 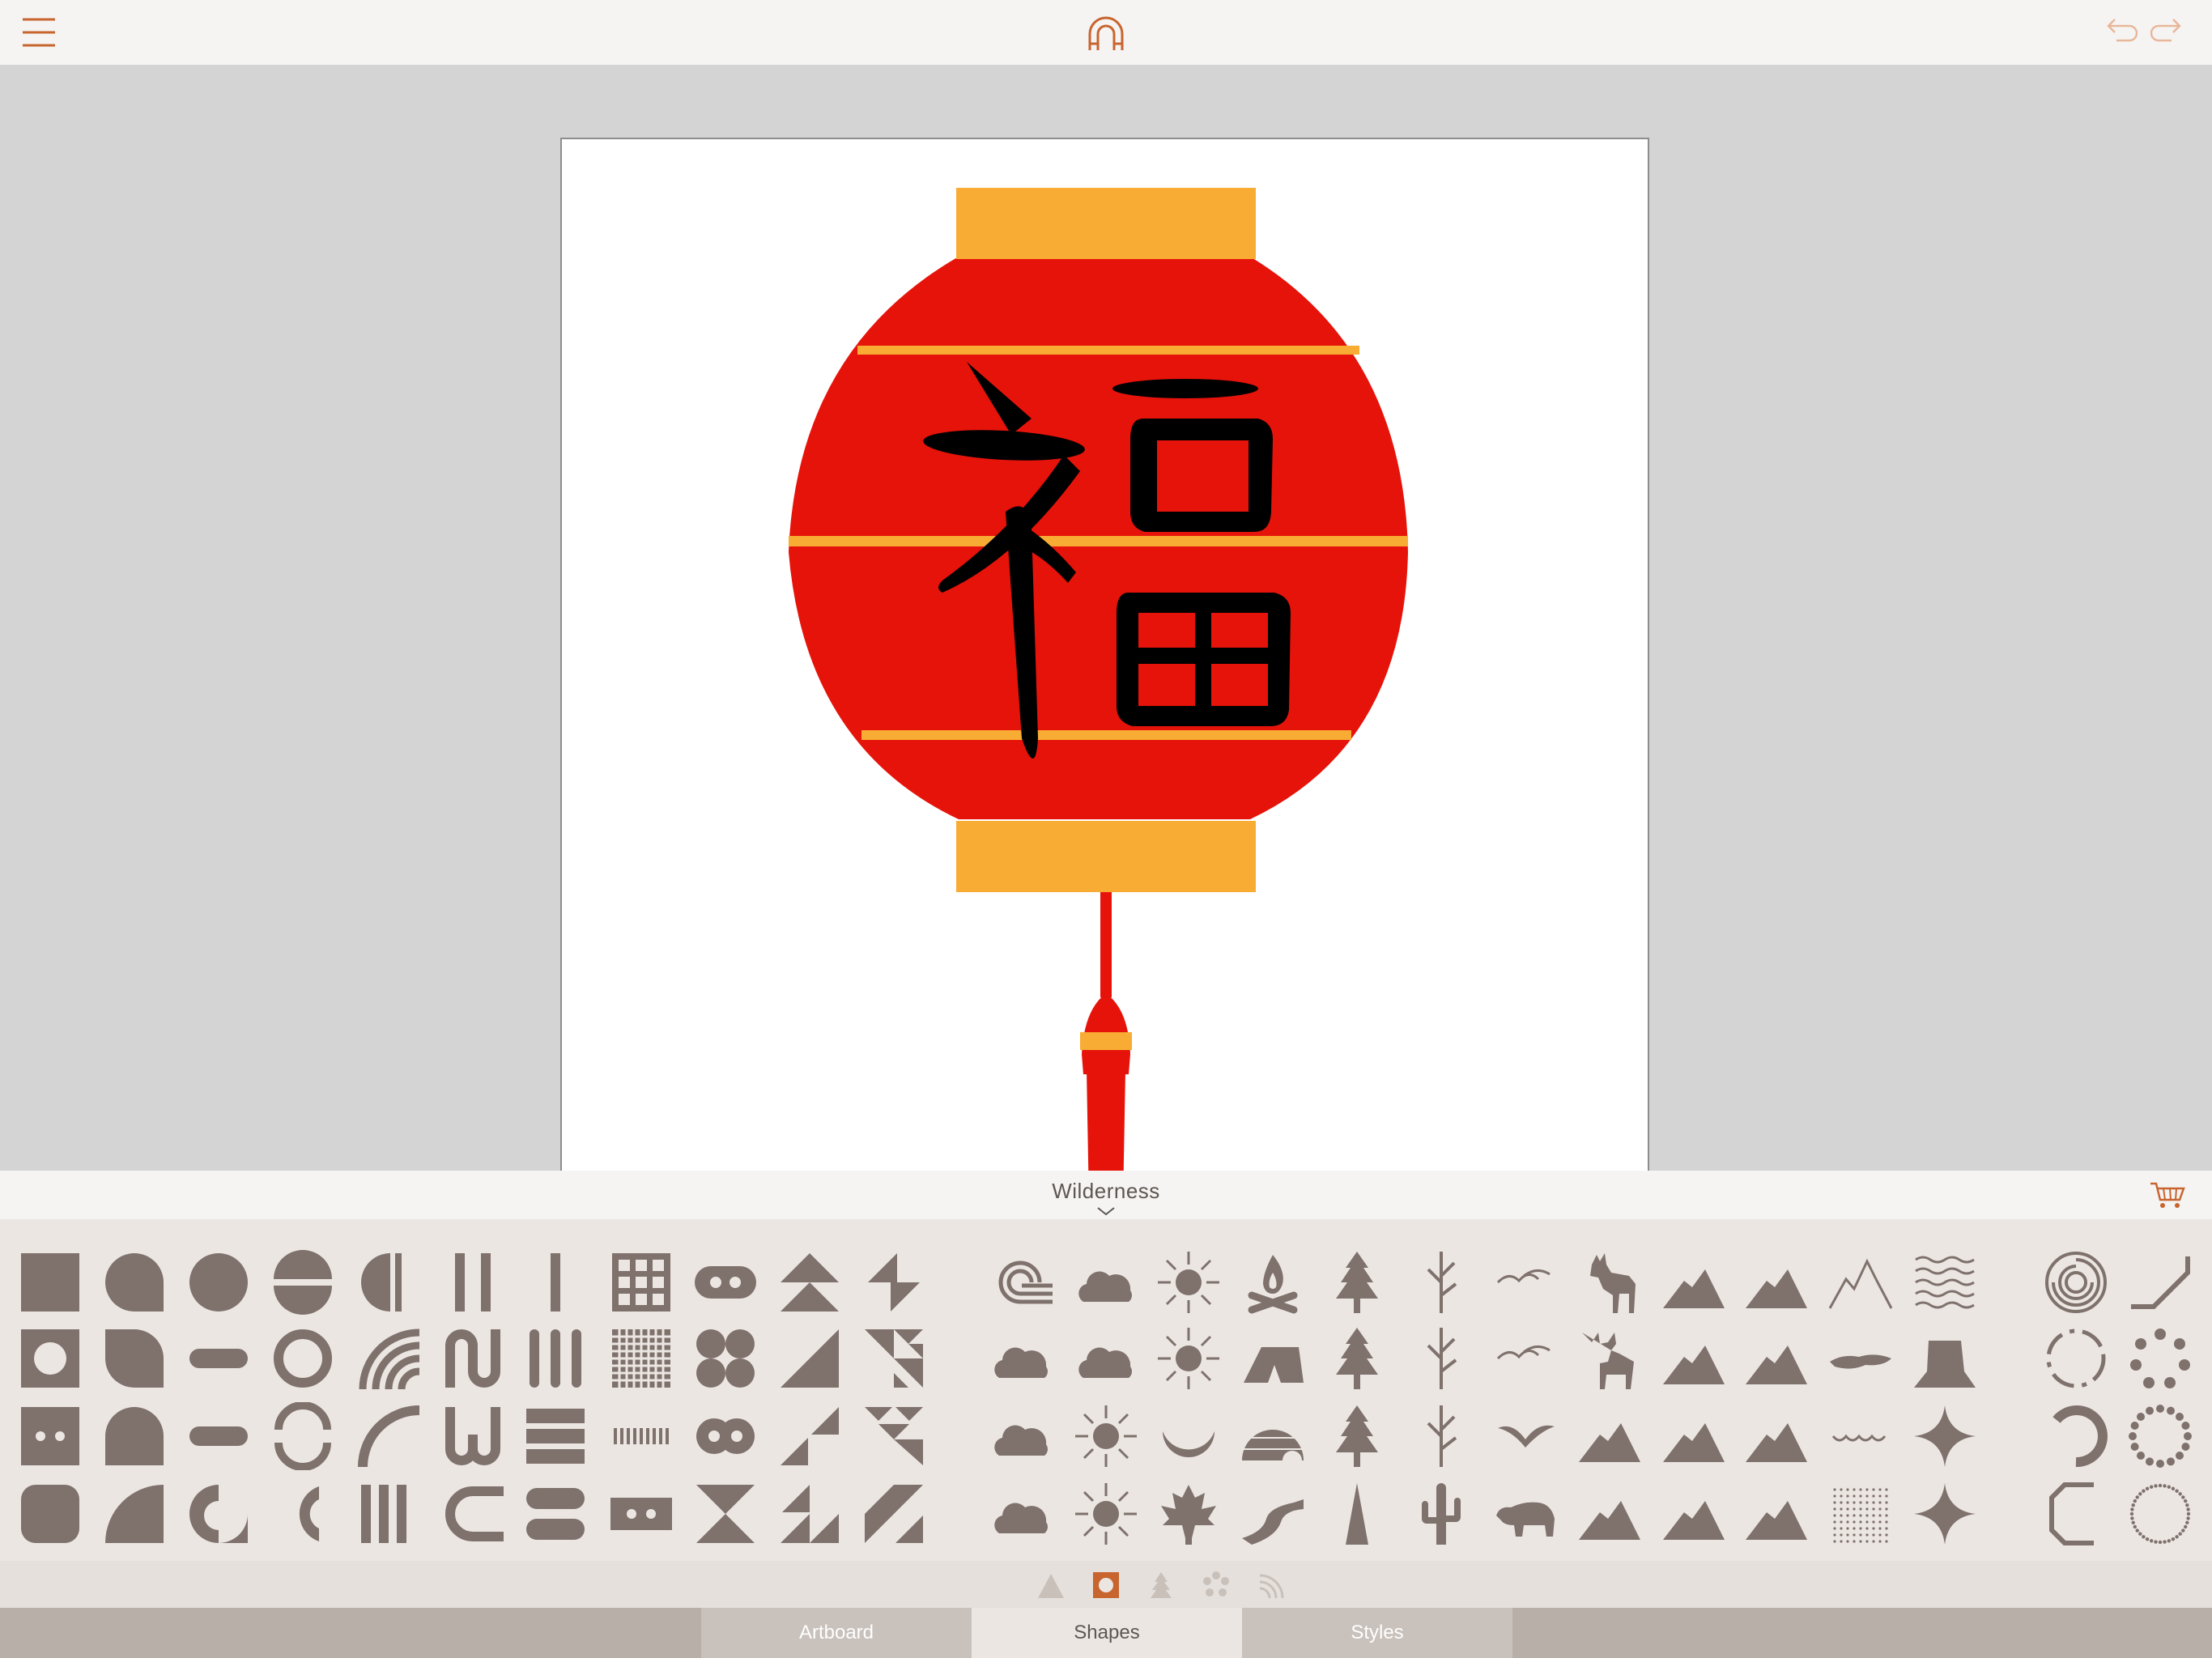 I want to click on shape-sawtooth, so click(x=810, y=1514).